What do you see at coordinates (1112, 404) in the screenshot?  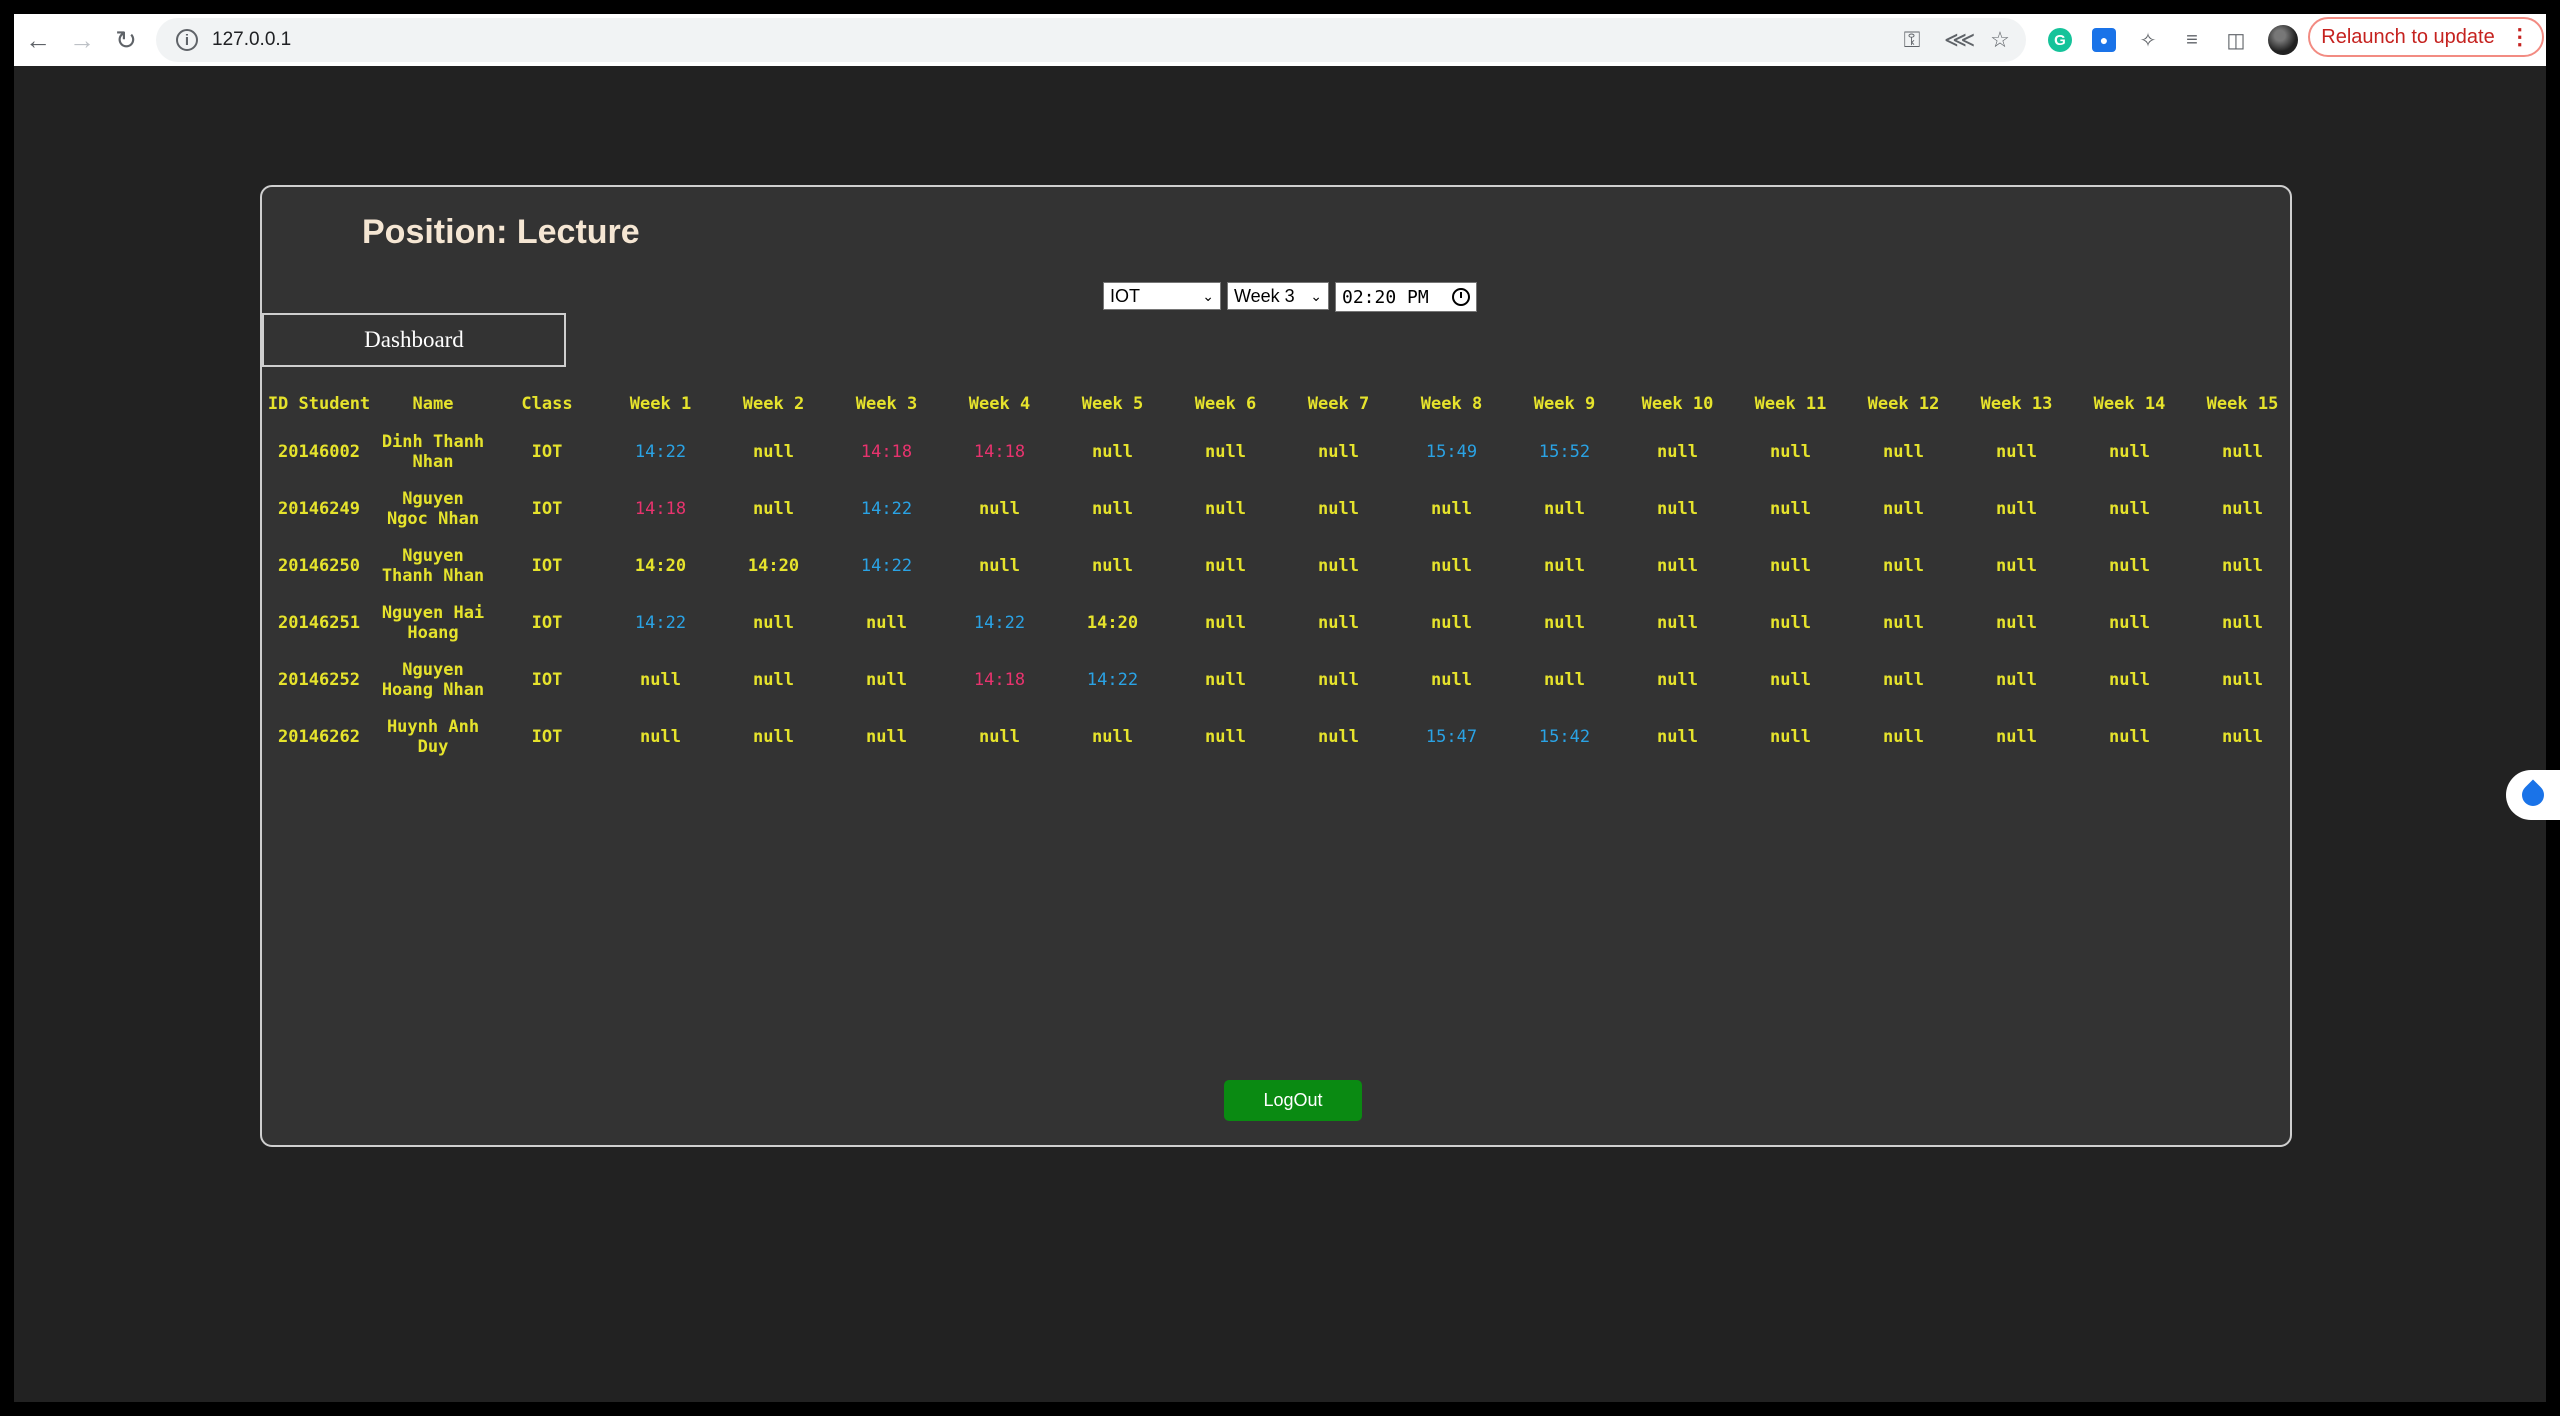 I see `column-header: Week 5` at bounding box center [1112, 404].